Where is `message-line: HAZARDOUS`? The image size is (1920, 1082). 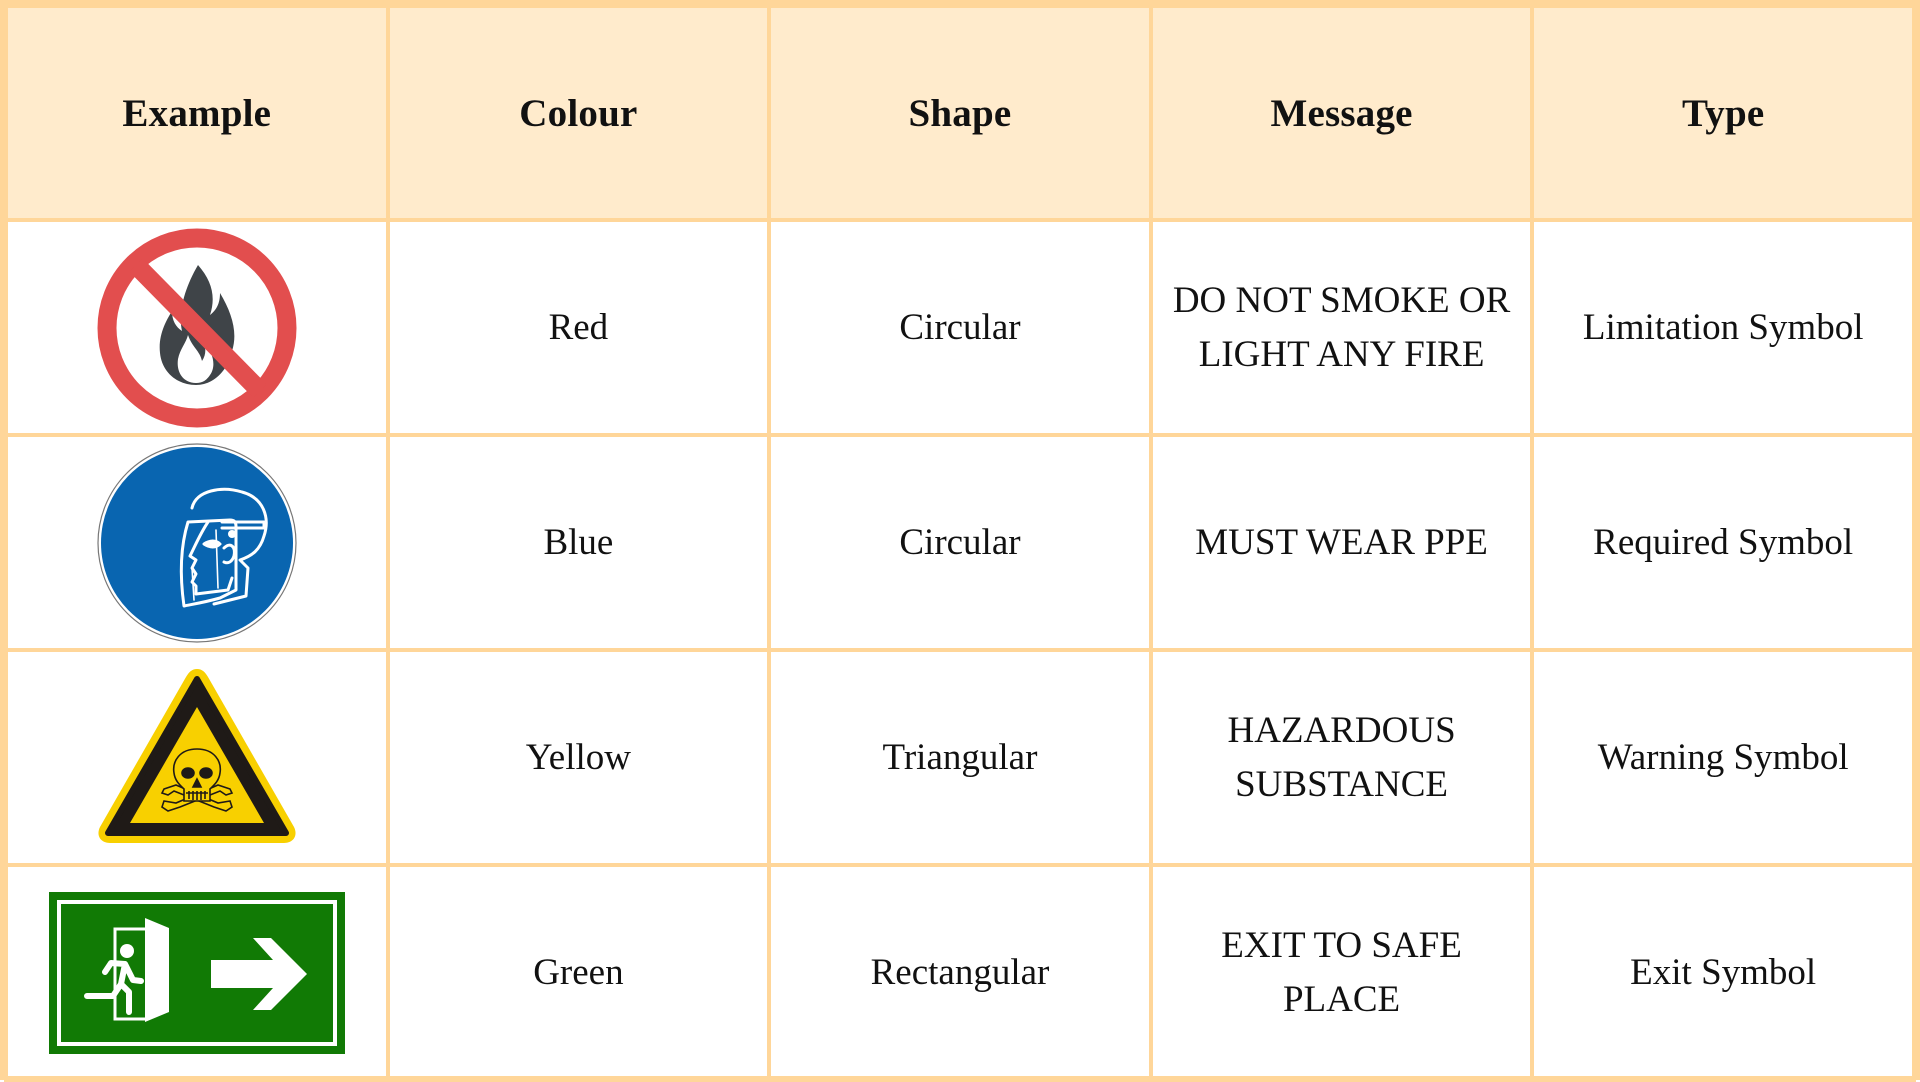 message-line: HAZARDOUS is located at coordinates (1341, 730).